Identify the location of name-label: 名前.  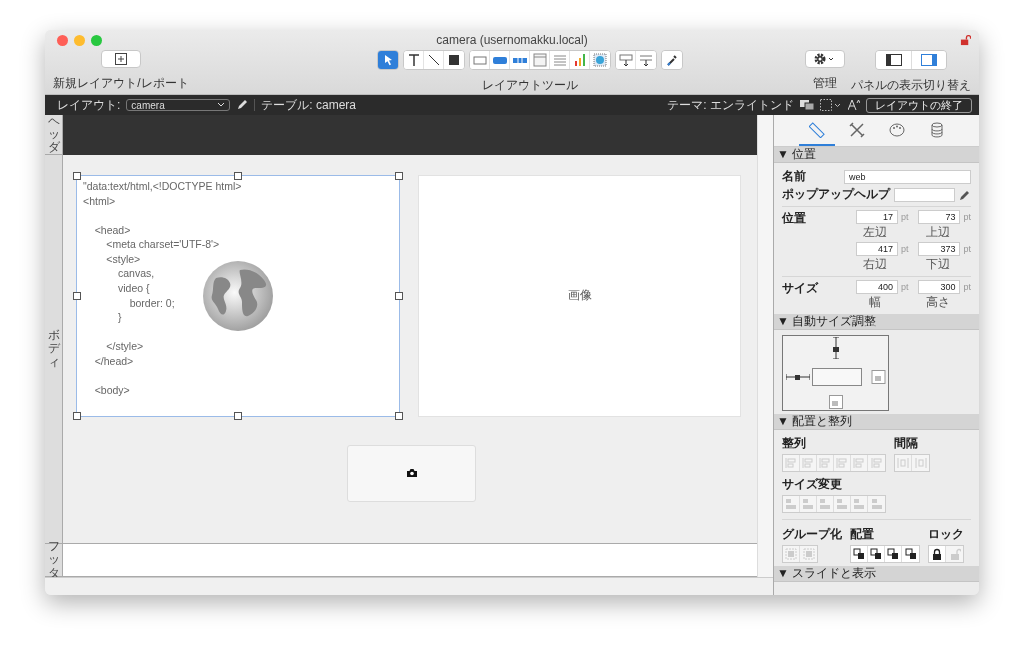
(794, 176).